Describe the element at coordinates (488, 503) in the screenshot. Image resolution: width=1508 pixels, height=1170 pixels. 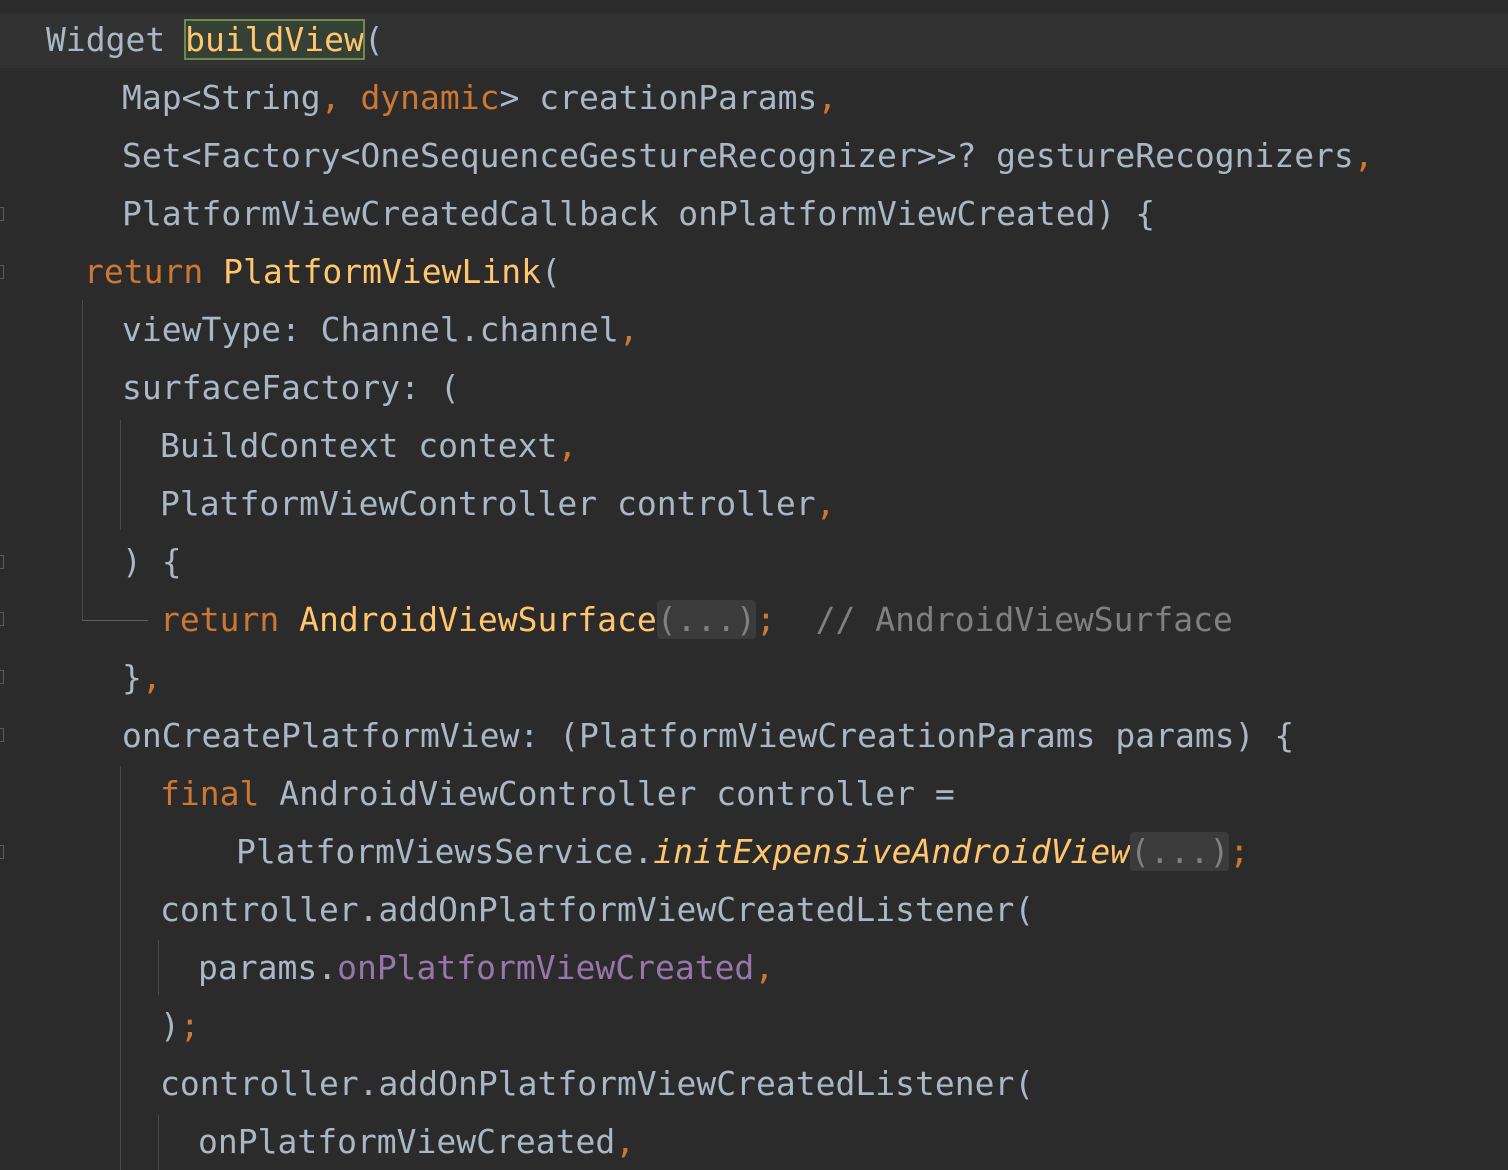
I see `code-token: PlatformViewController controller` at that location.